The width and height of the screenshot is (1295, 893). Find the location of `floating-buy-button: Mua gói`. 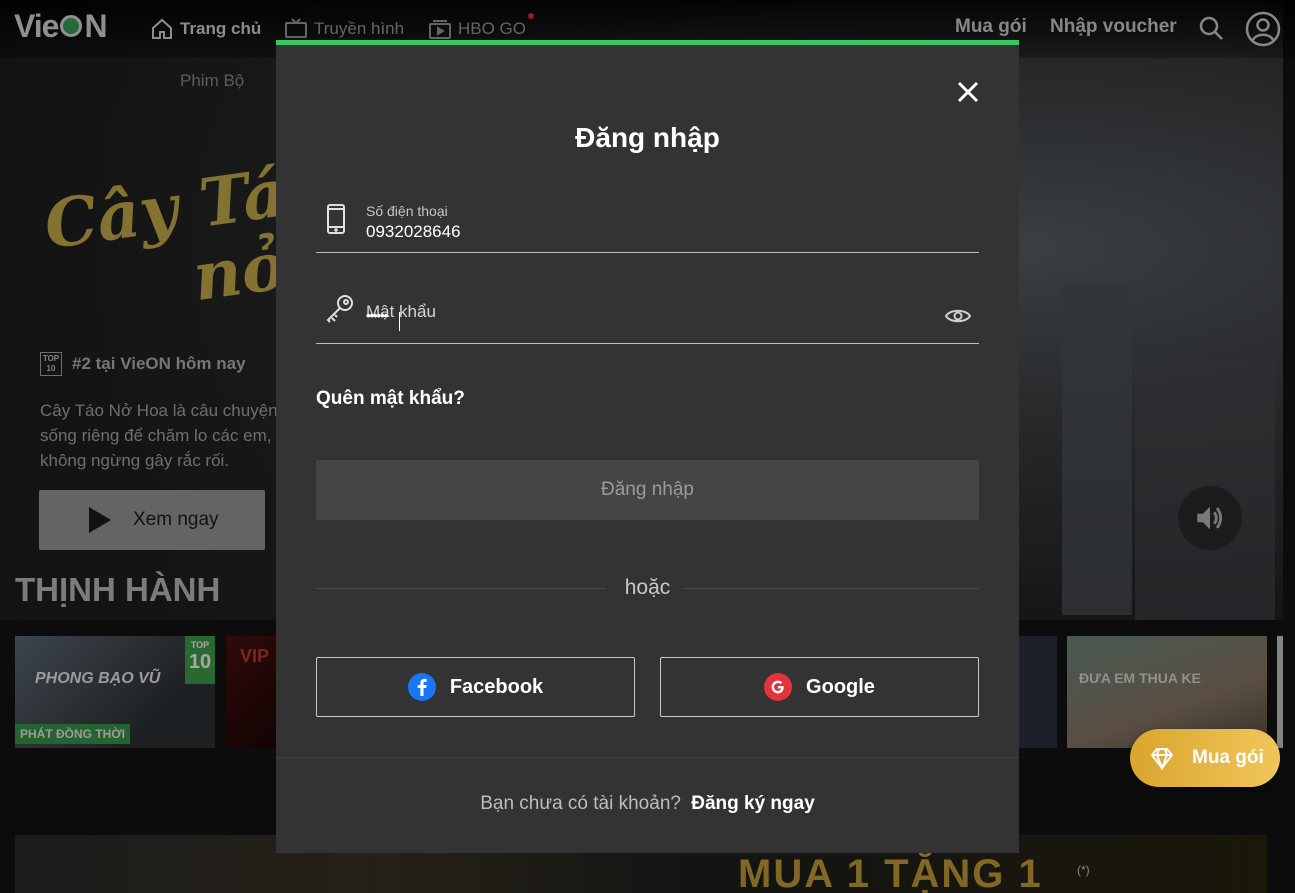

floating-buy-button: Mua gói is located at coordinates (1205, 758).